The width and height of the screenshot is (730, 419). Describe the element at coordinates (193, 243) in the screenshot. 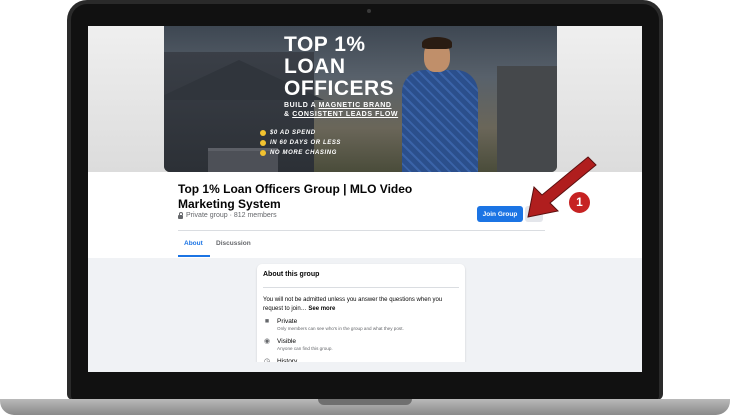

I see `tab-about: About` at that location.